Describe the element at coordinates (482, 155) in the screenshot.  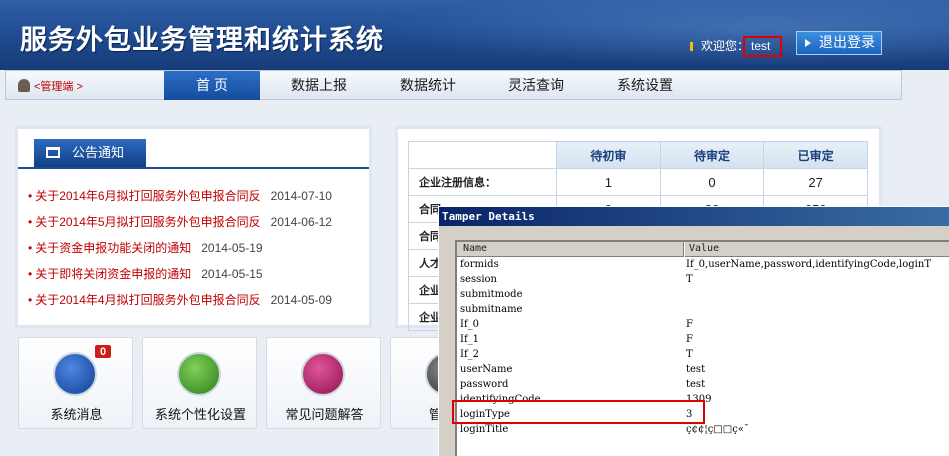
I see `stats-corner` at that location.